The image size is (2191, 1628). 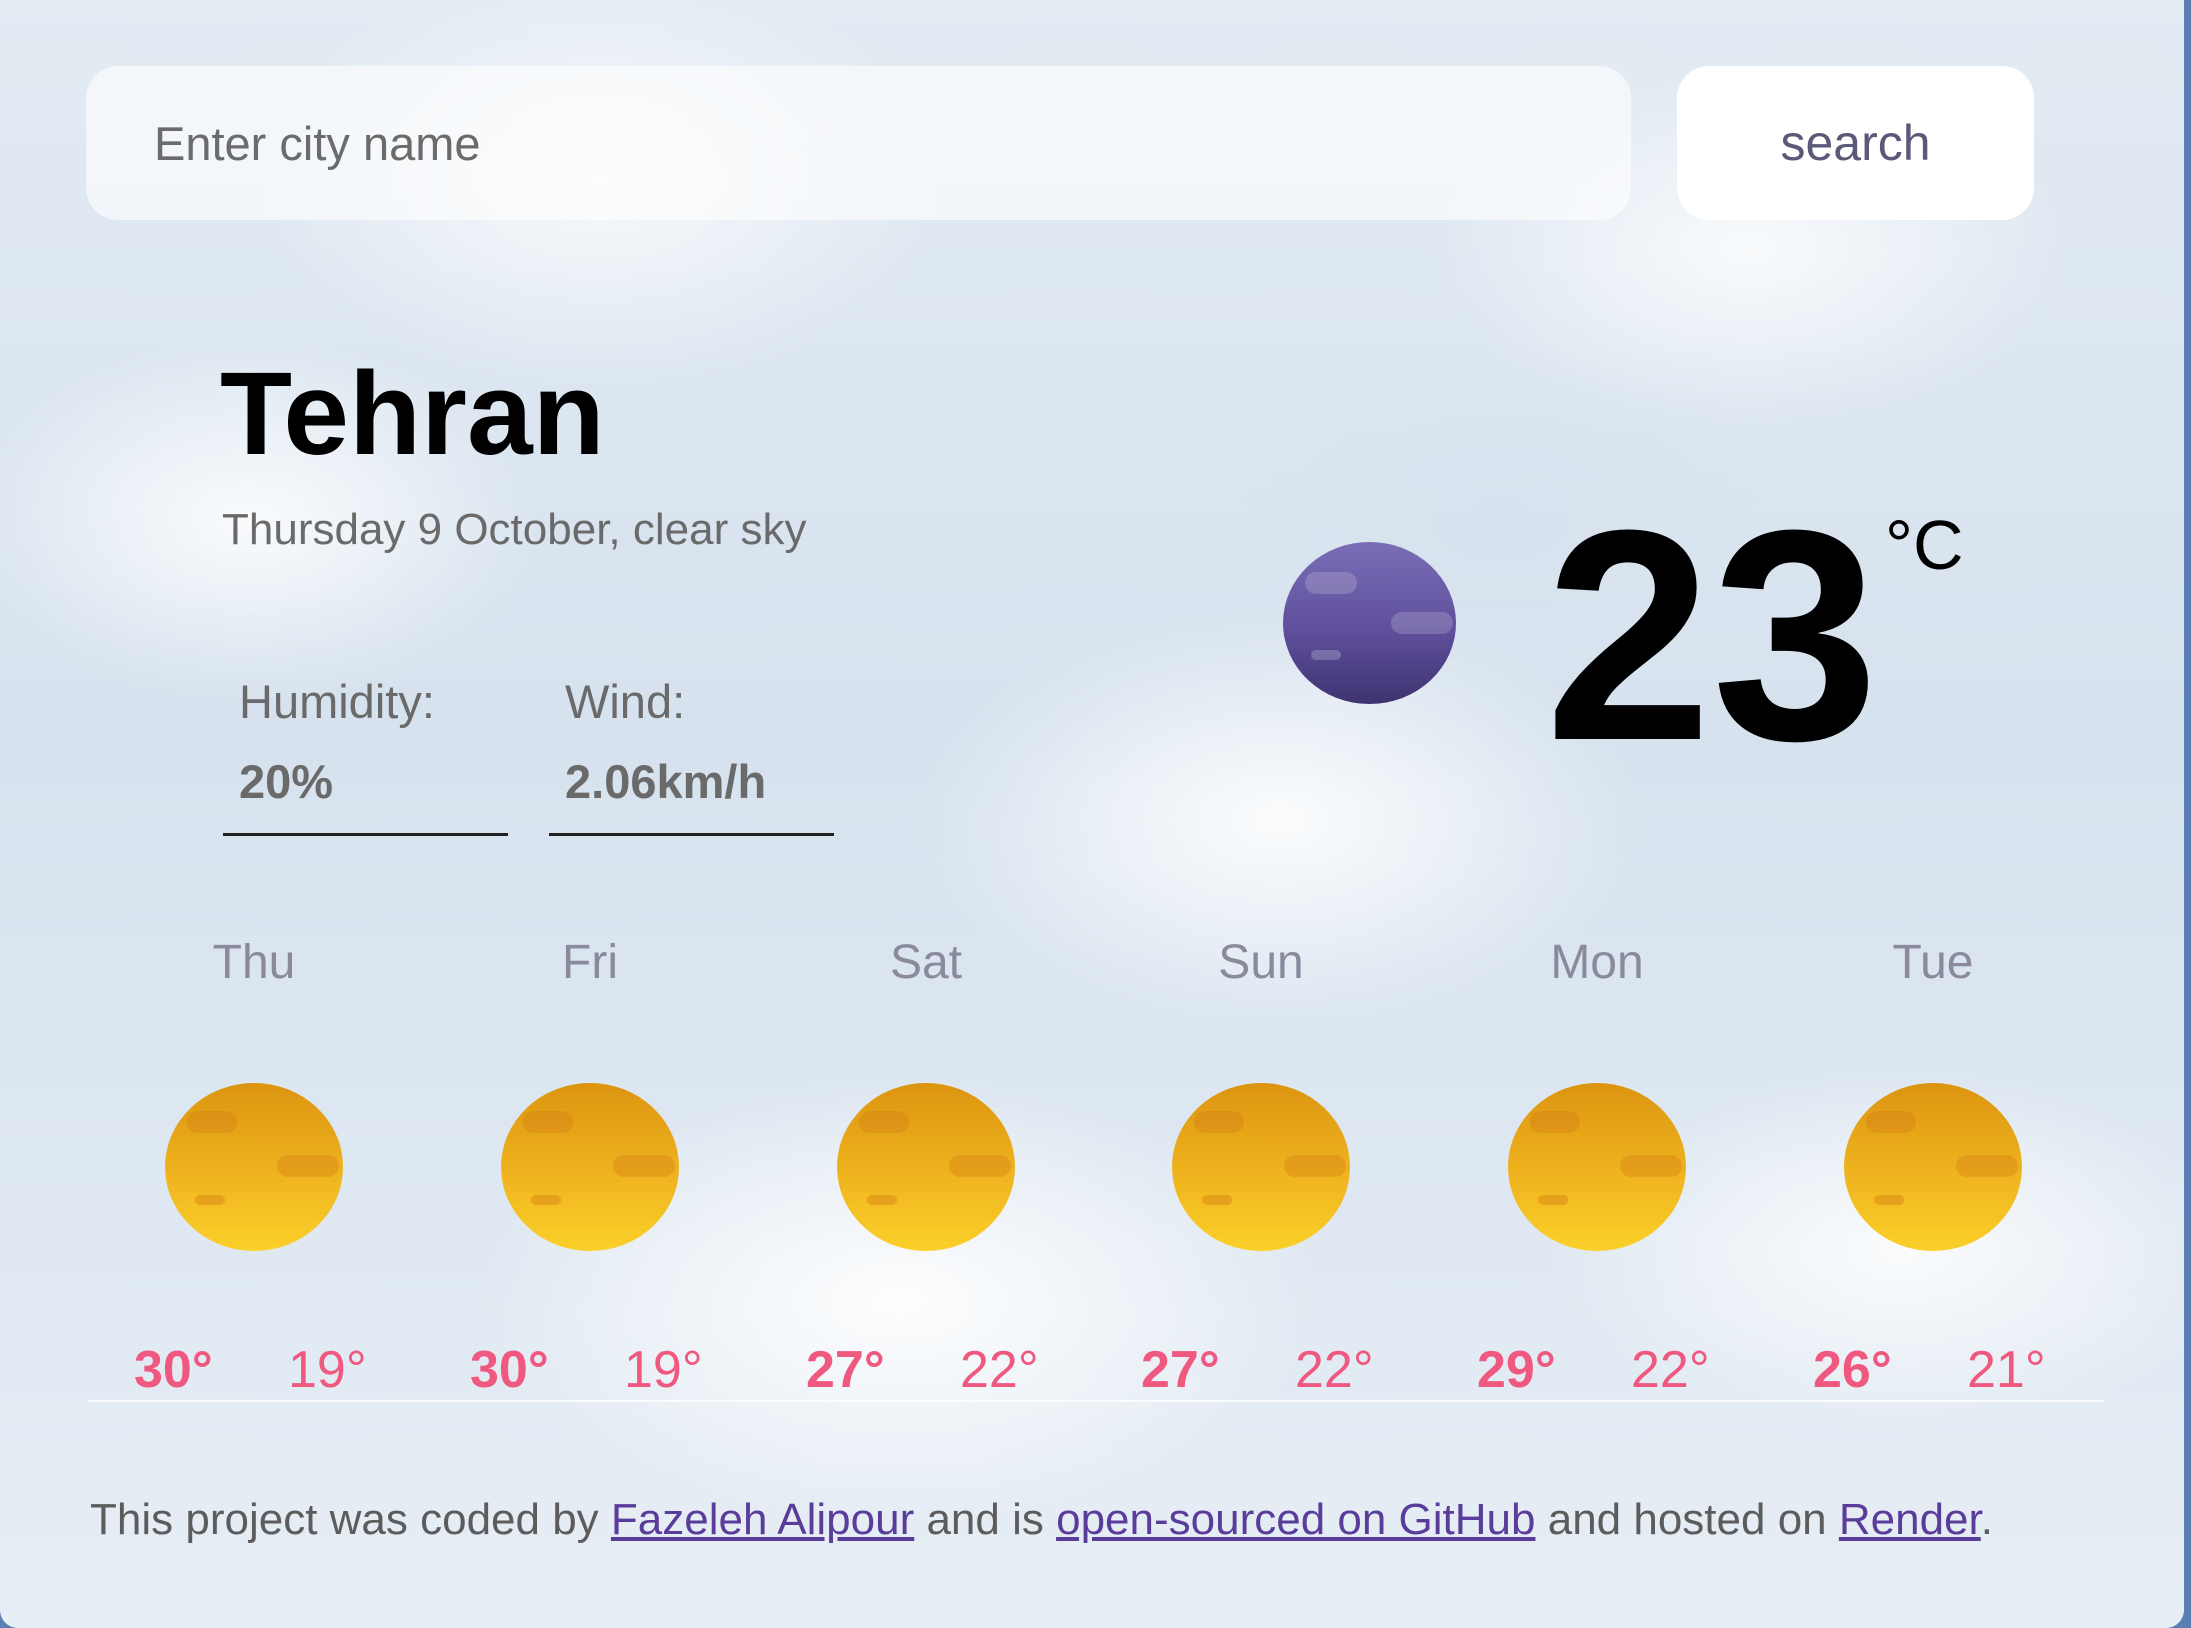 What do you see at coordinates (625, 701) in the screenshot?
I see `wind-label: Wind:` at bounding box center [625, 701].